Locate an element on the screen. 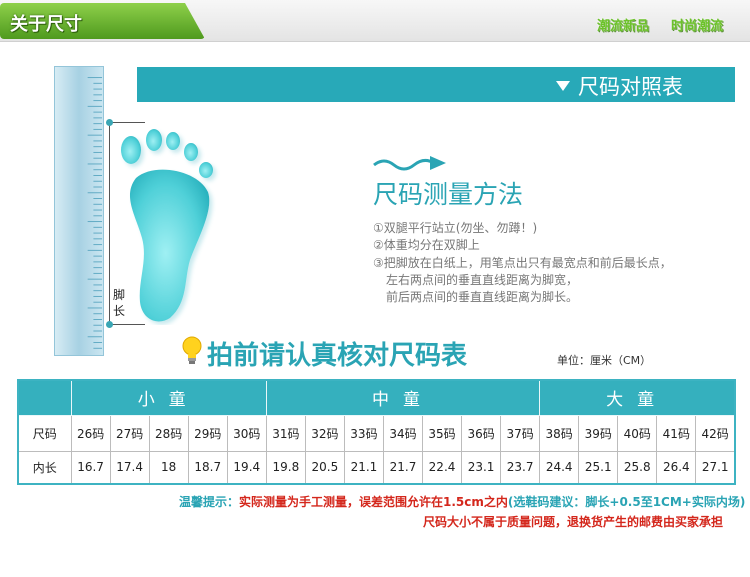 The image size is (750, 577). lightbulb-icon is located at coordinates (192, 350).